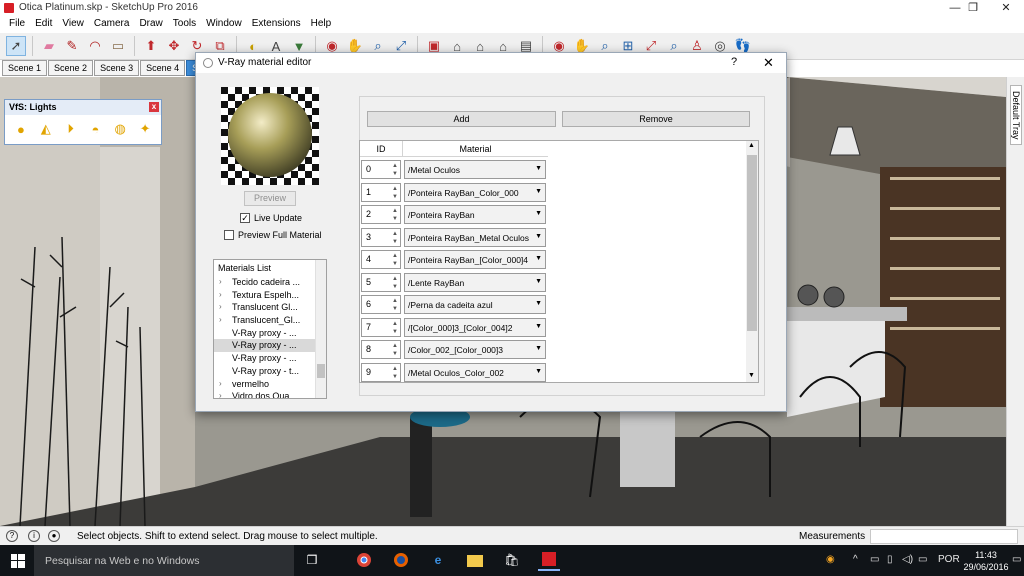 This screenshot has height=576, width=1024. I want to click on preview-full-material-checkbox, so click(229, 235).